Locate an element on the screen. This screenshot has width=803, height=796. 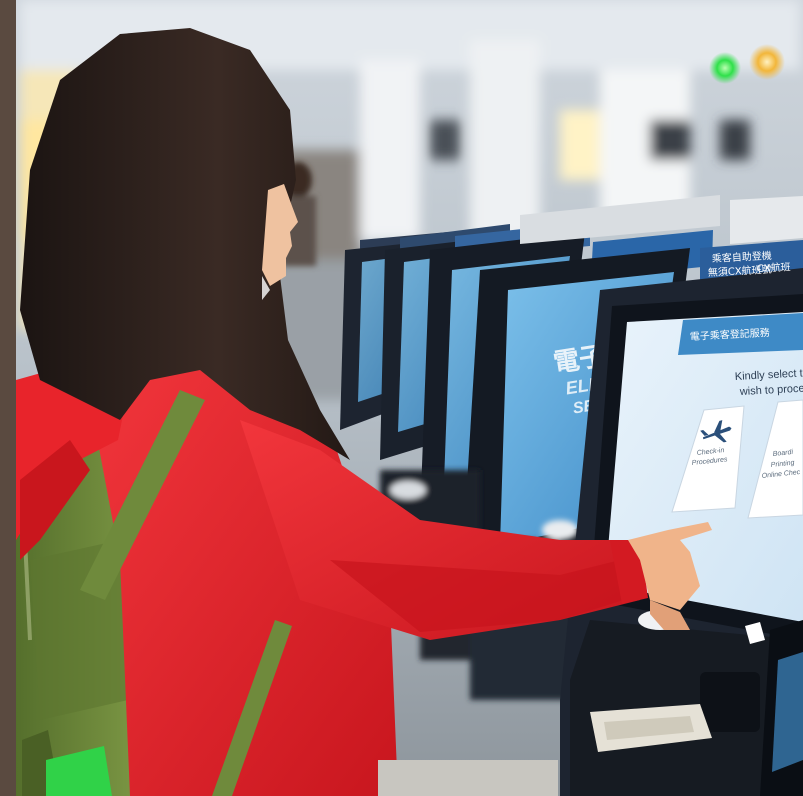
card-reader is located at coordinates (730, 702).